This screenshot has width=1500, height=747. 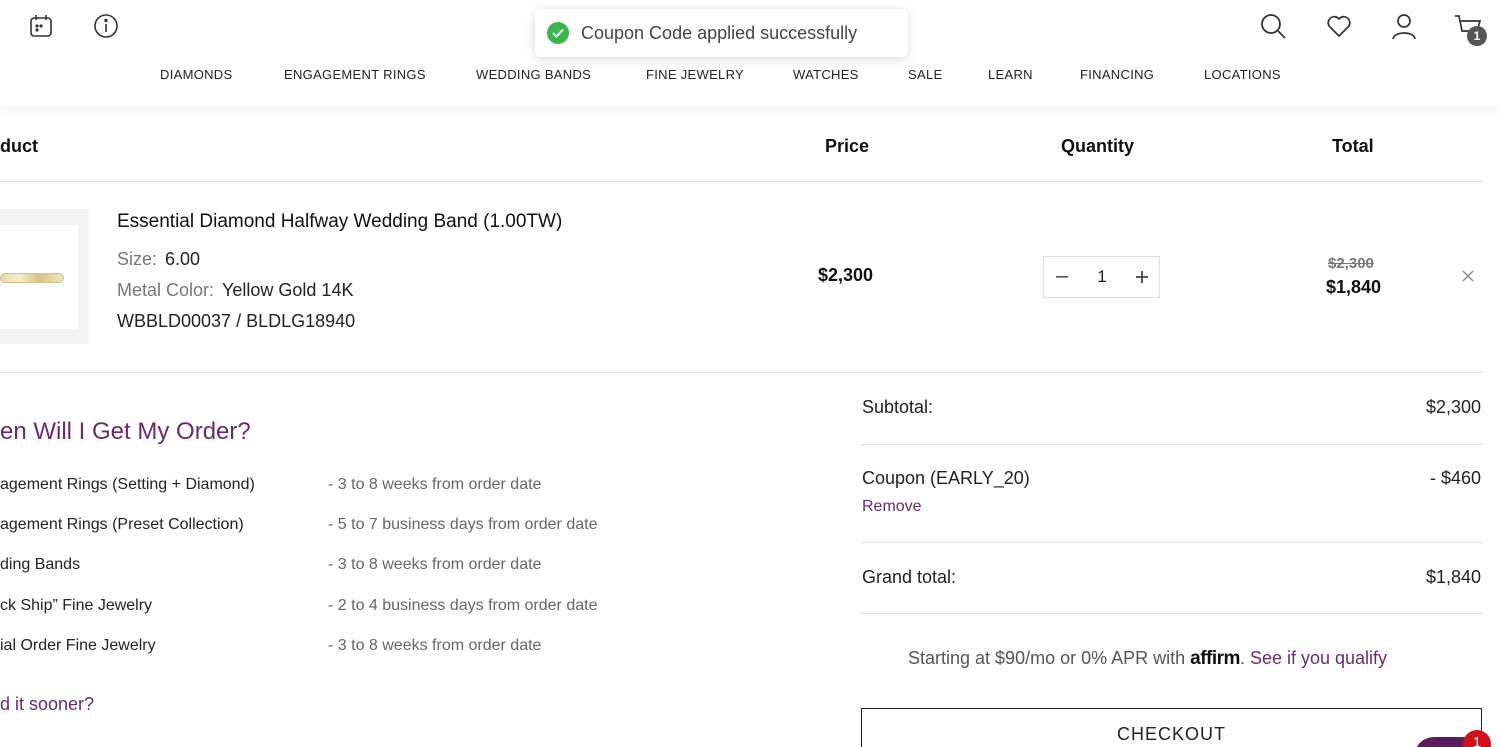 I want to click on delivery-row-label: agement Rings (Preset Collection), so click(x=122, y=524).